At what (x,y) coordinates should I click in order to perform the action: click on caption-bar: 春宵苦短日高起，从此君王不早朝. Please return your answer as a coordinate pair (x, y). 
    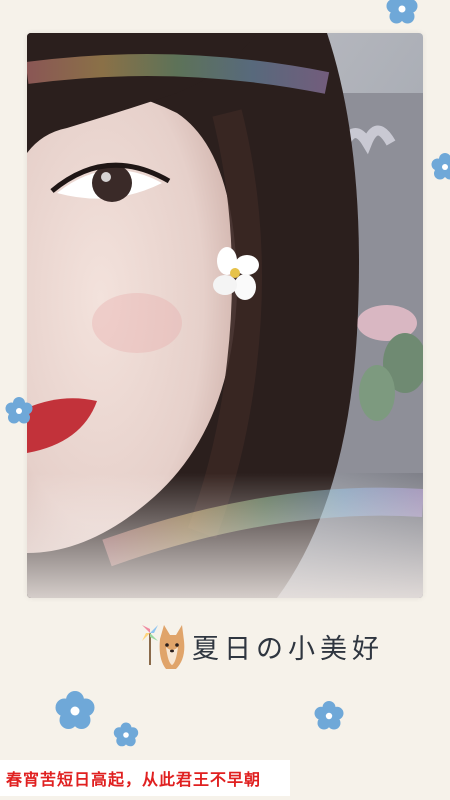
    Looking at the image, I should click on (145, 778).